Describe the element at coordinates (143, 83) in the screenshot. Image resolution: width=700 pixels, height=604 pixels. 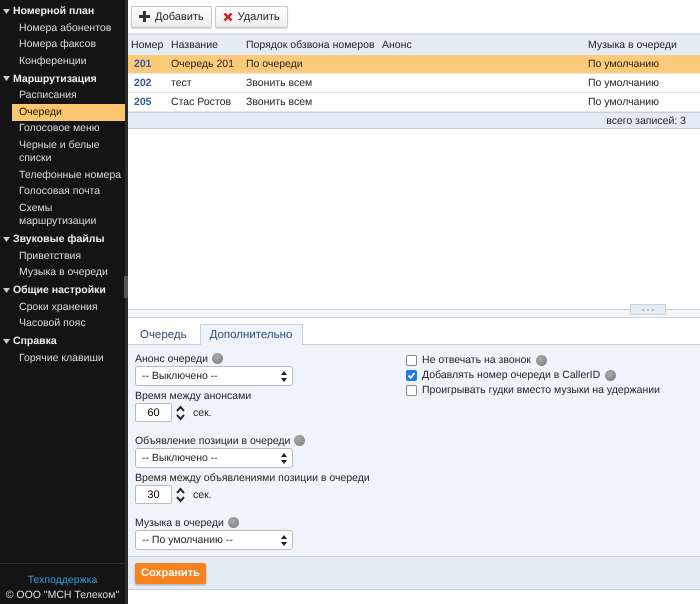
I see `table-cell-text: 202` at that location.